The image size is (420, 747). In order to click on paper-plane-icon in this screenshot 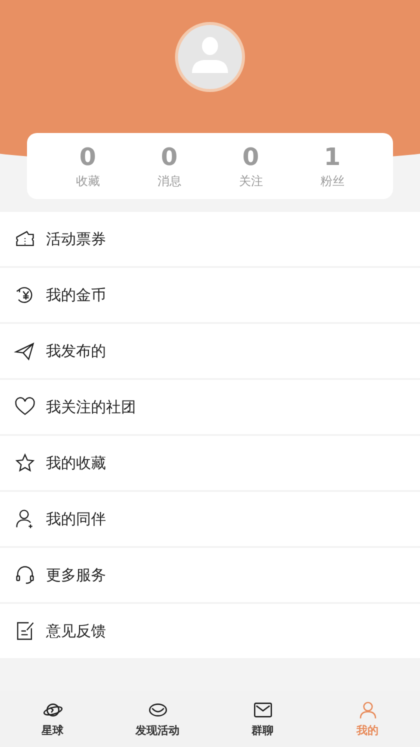, I will do `click(25, 351)`.